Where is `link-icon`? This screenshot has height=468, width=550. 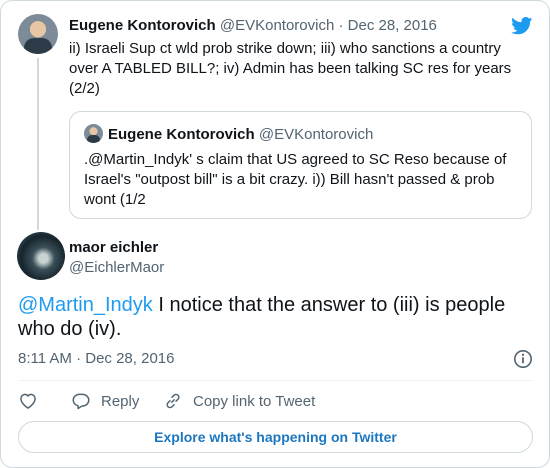 link-icon is located at coordinates (173, 401).